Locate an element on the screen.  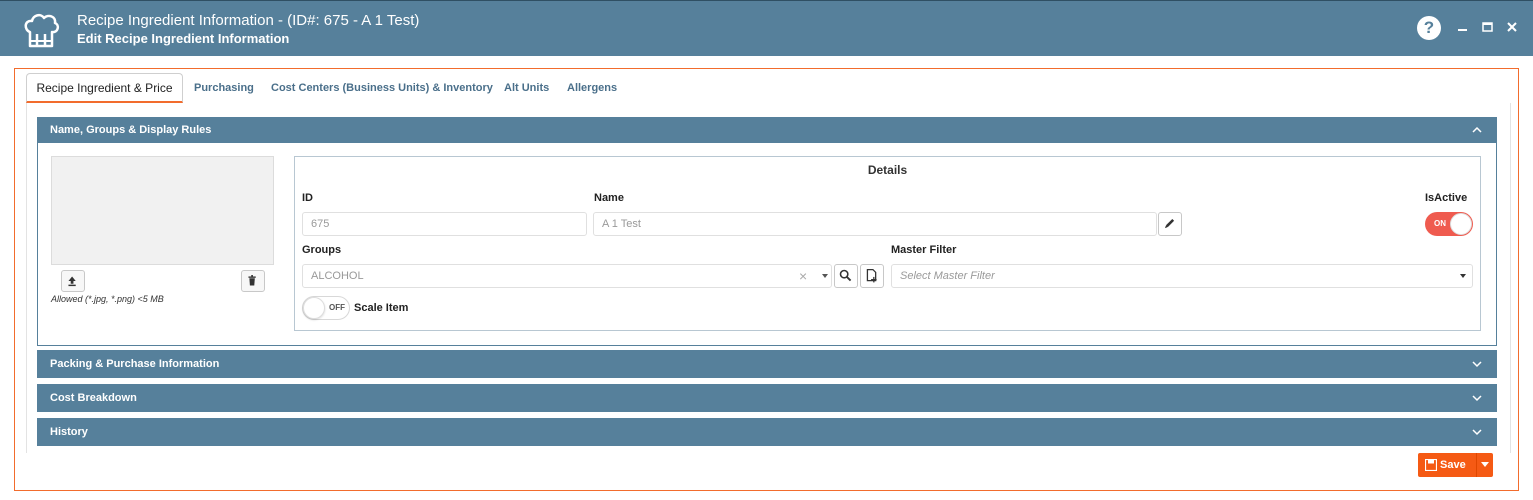
master-filter-select: Select Master Filter is located at coordinates (1182, 276).